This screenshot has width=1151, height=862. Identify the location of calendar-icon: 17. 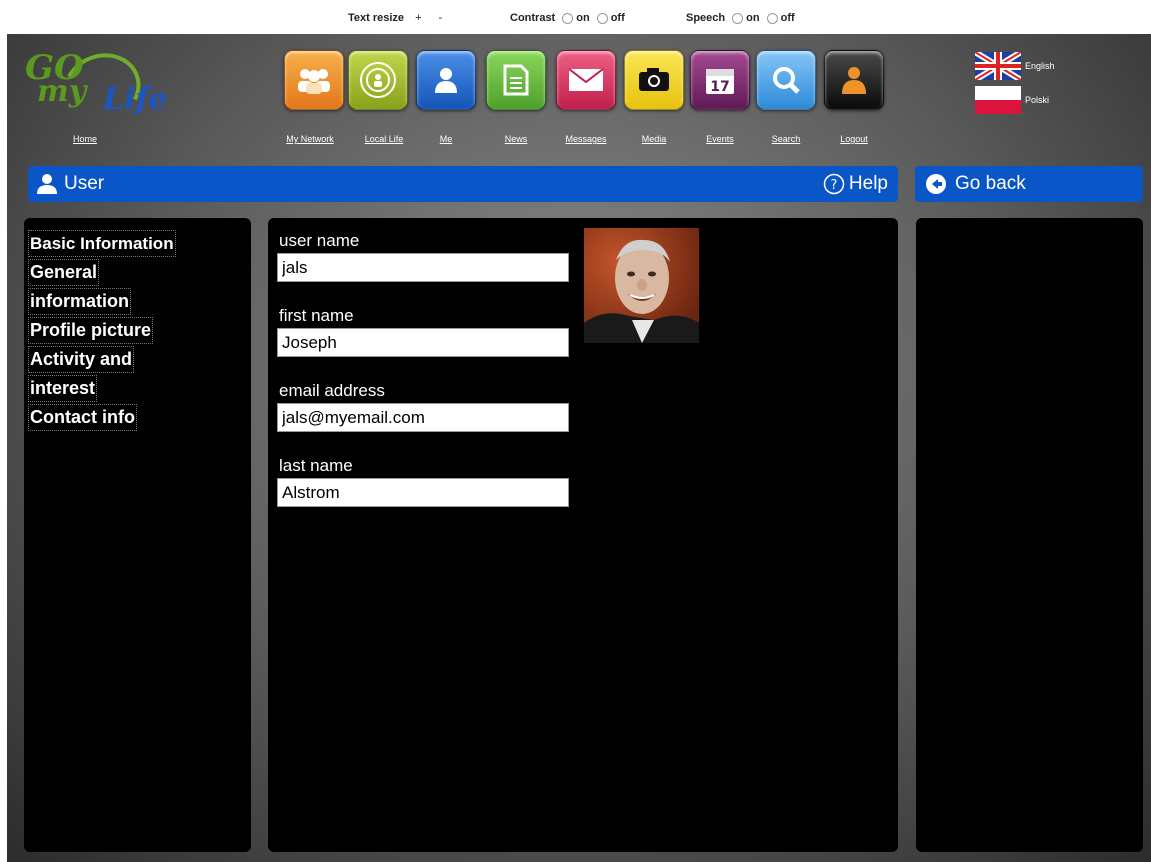
(720, 80).